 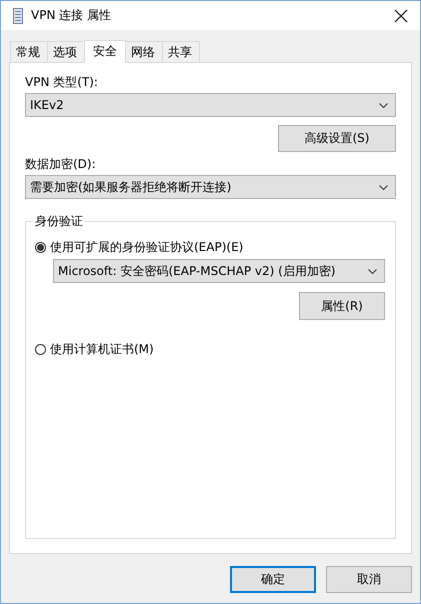 What do you see at coordinates (62, 82) in the screenshot?
I see `field-label: VPN 类型(T):` at bounding box center [62, 82].